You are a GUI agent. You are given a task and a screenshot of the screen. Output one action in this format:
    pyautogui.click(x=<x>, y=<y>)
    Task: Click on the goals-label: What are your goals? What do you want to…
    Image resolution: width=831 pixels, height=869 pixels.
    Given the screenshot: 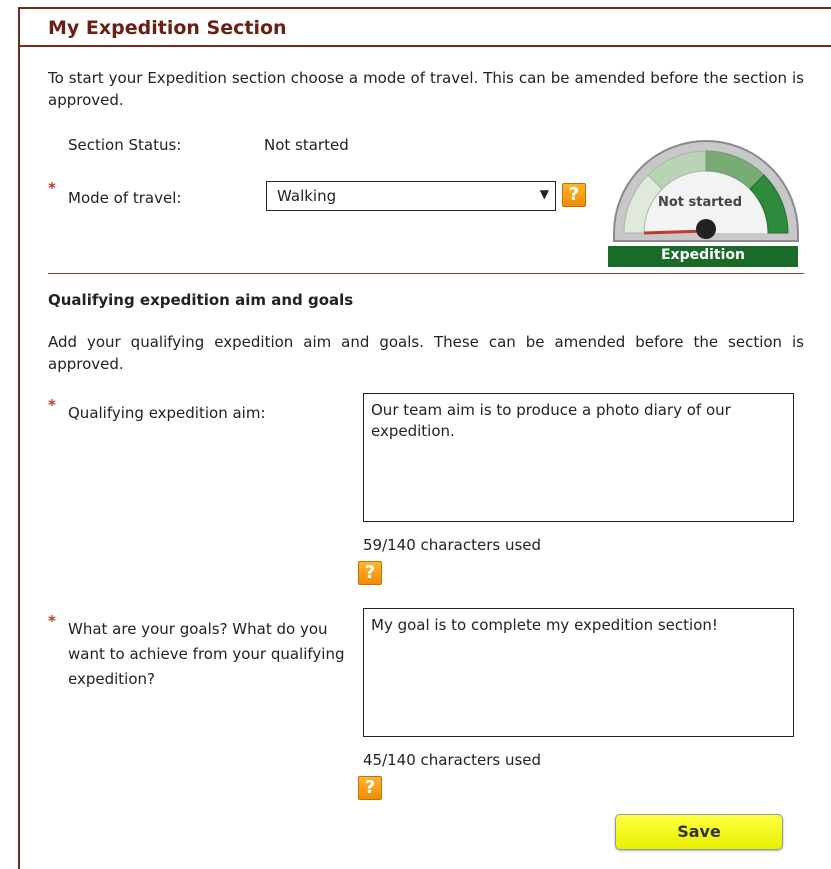 What is the action you would take?
    pyautogui.click(x=206, y=654)
    